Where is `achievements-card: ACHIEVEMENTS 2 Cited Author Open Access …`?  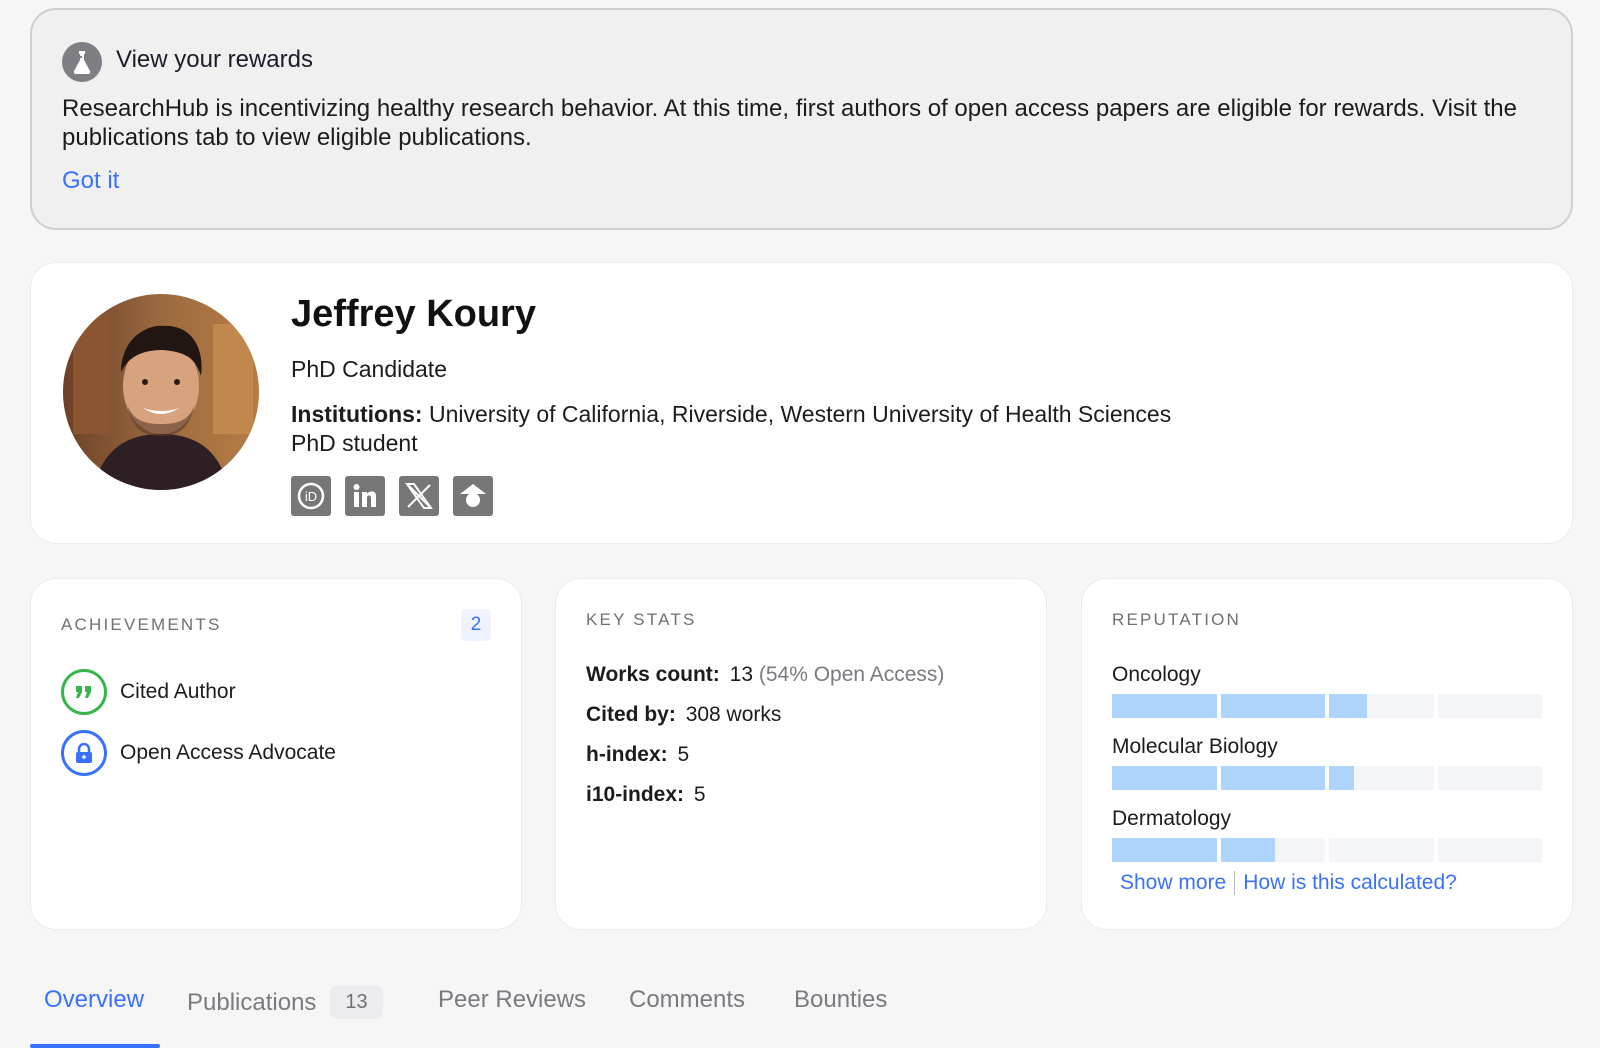
achievements-card: ACHIEVEMENTS 2 Cited Author Open Access … is located at coordinates (276, 754).